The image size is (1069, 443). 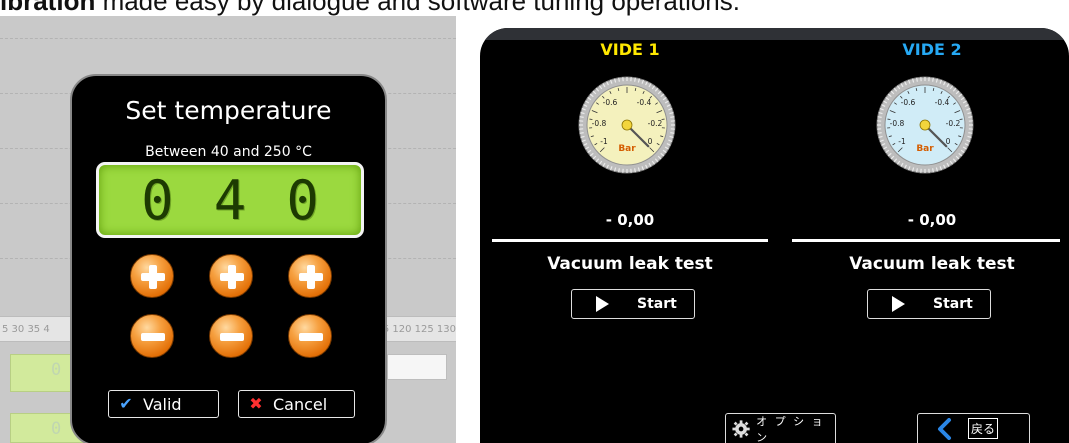 What do you see at coordinates (926, 240) in the screenshot?
I see `vide-2-separator` at bounding box center [926, 240].